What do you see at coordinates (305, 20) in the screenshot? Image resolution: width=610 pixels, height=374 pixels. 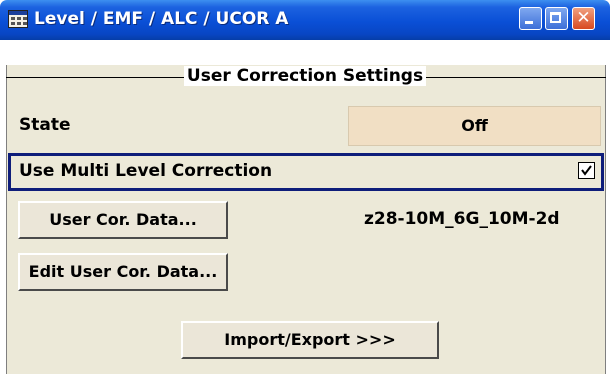 I see `title-bar: Level / EMF / ALC / UCOR A ✕` at bounding box center [305, 20].